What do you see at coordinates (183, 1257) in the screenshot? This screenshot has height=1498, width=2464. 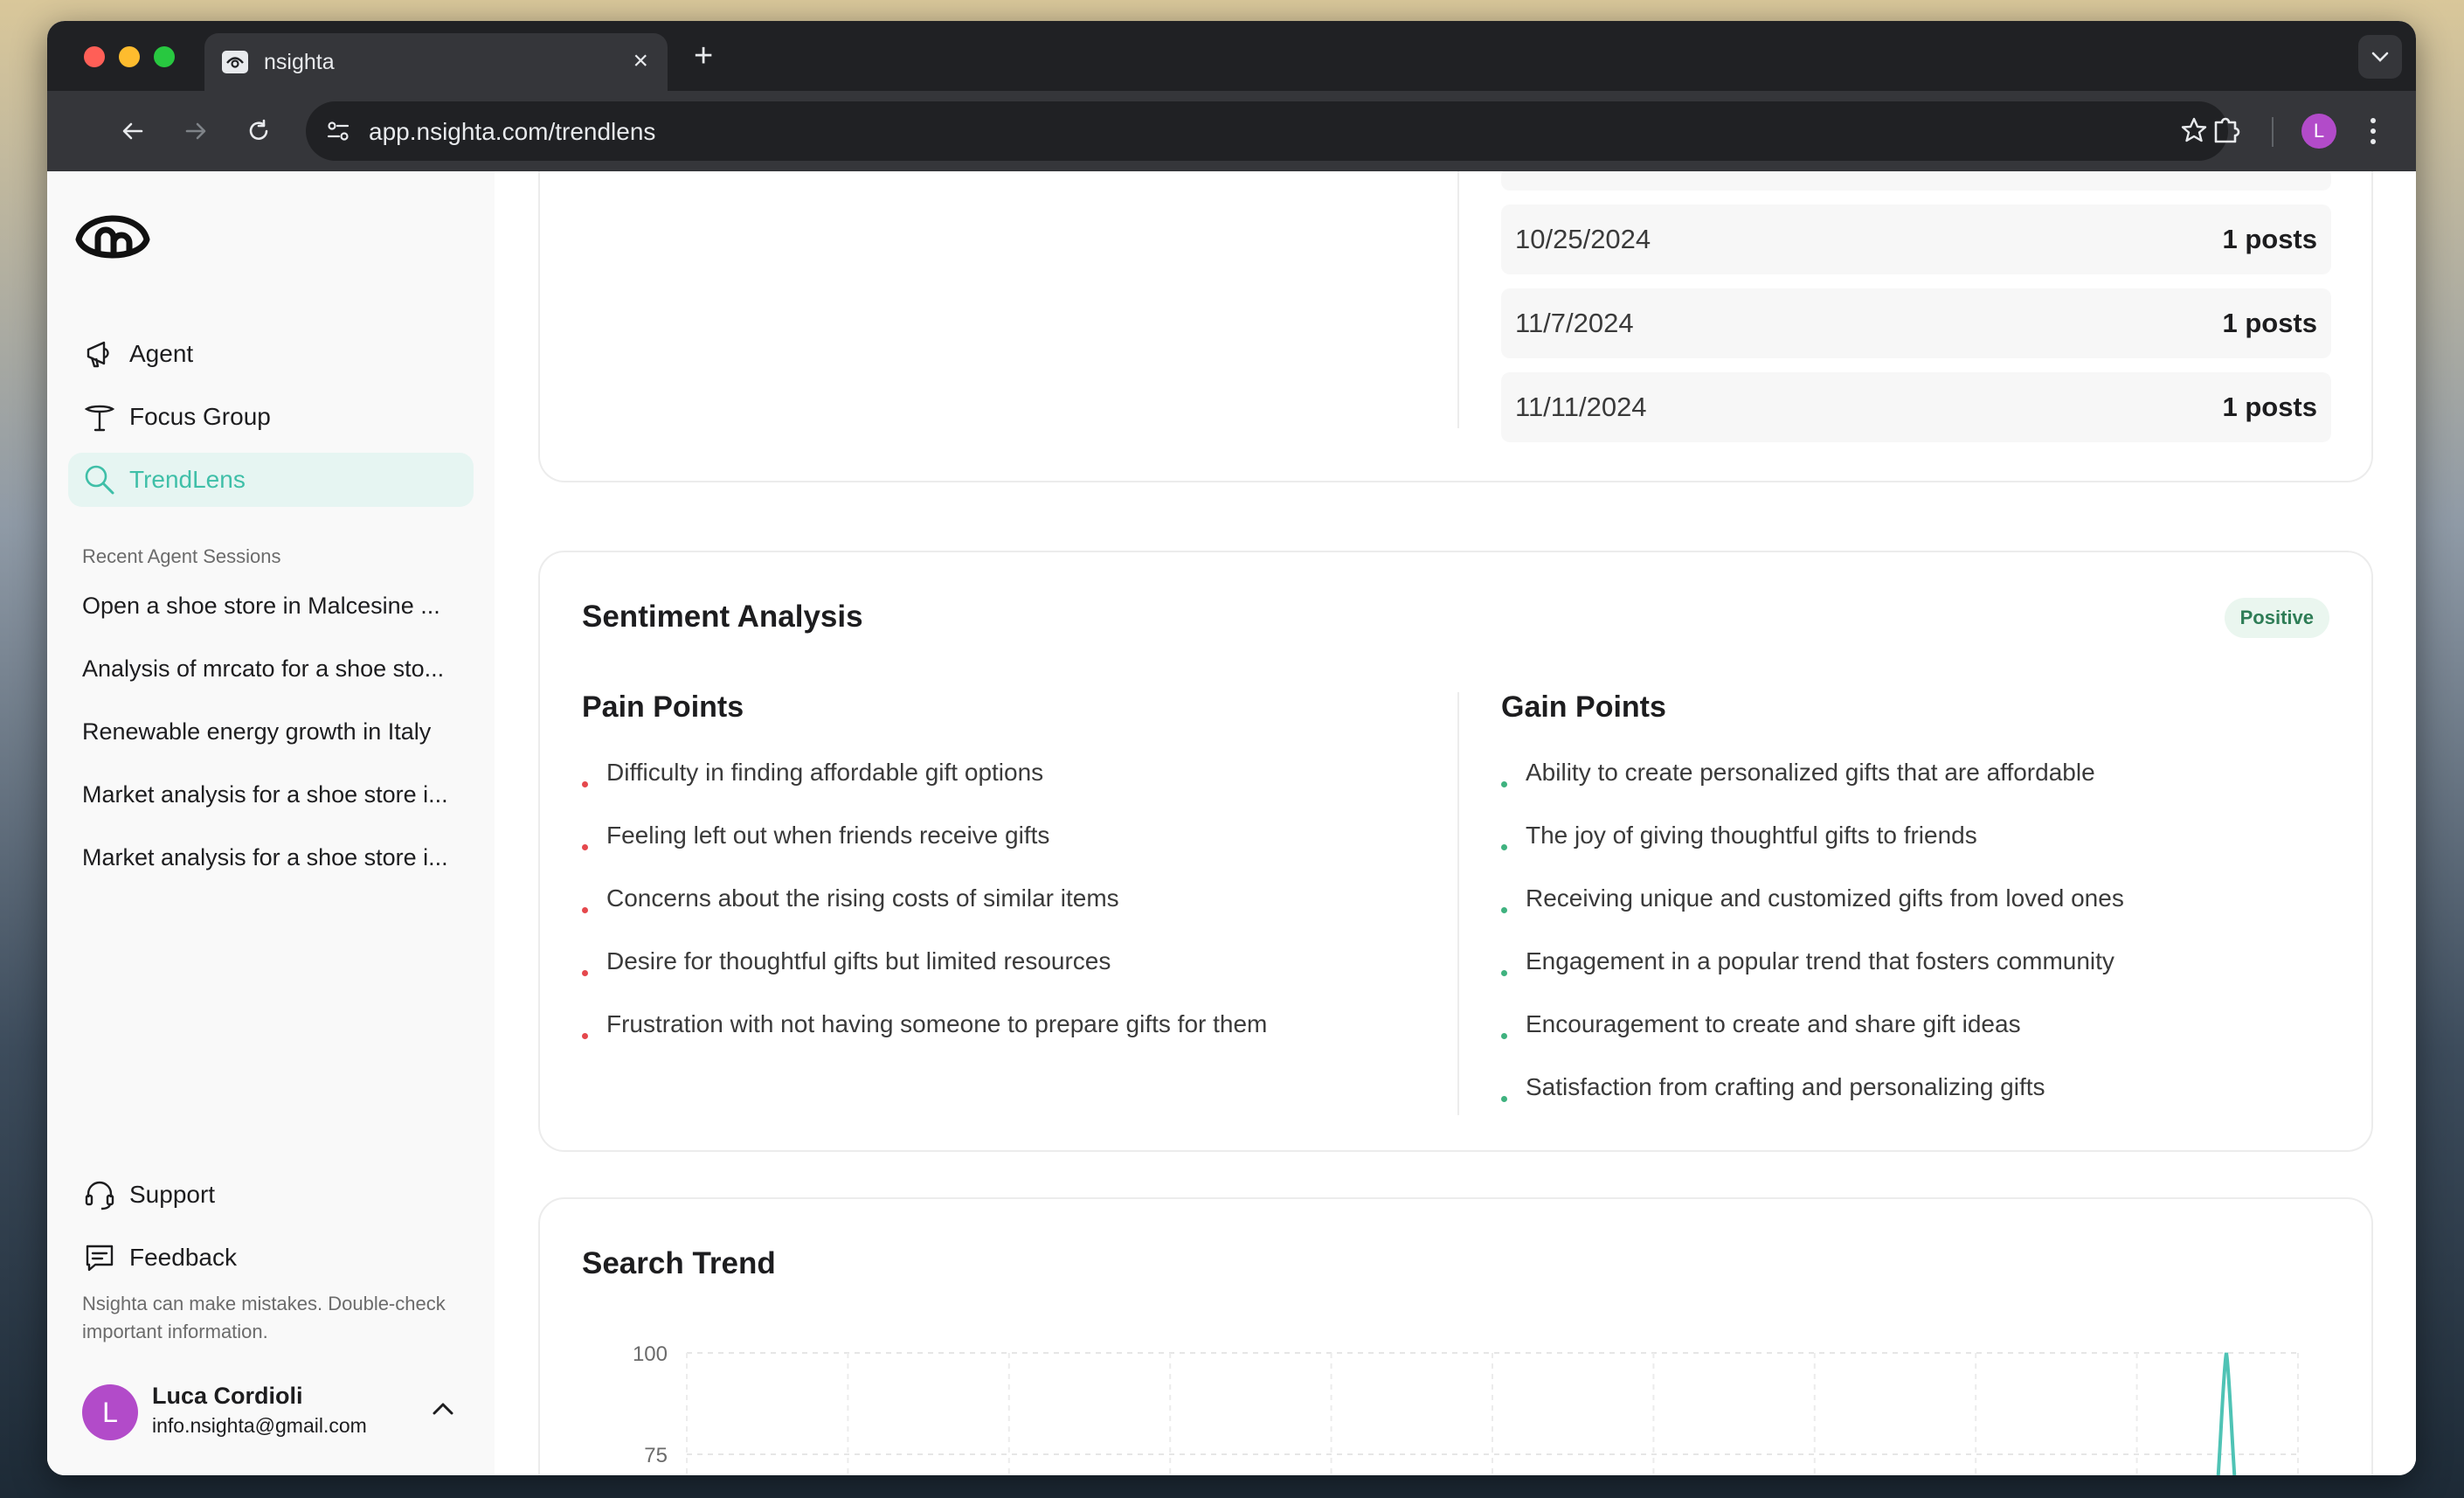 I see `sidebar-item-label: Feedback` at bounding box center [183, 1257].